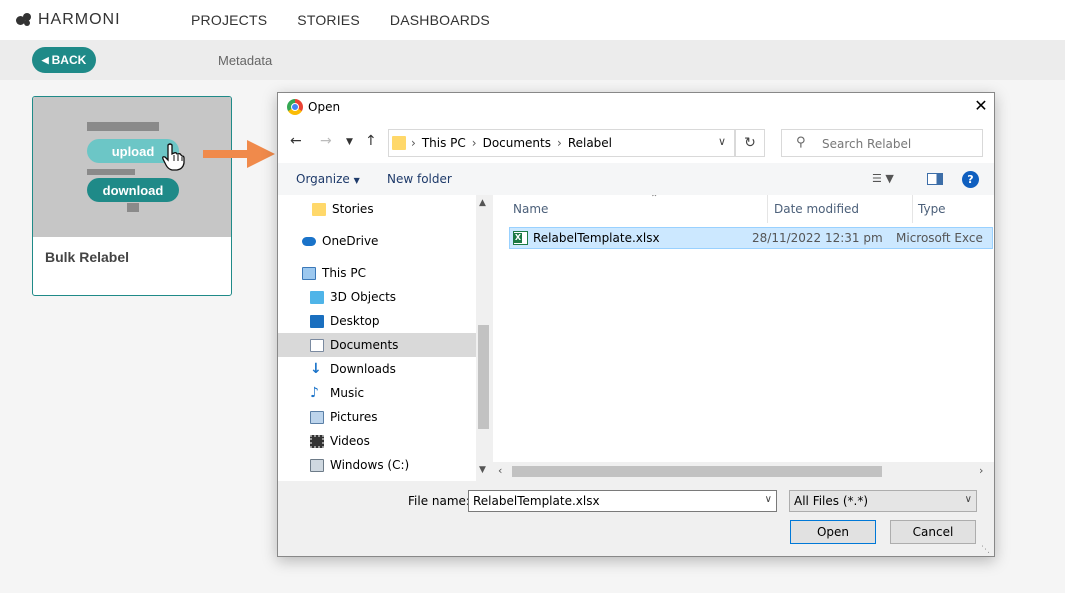 Image resolution: width=1065 pixels, height=593 pixels. What do you see at coordinates (317, 321) in the screenshot?
I see `desktop-icon` at bounding box center [317, 321].